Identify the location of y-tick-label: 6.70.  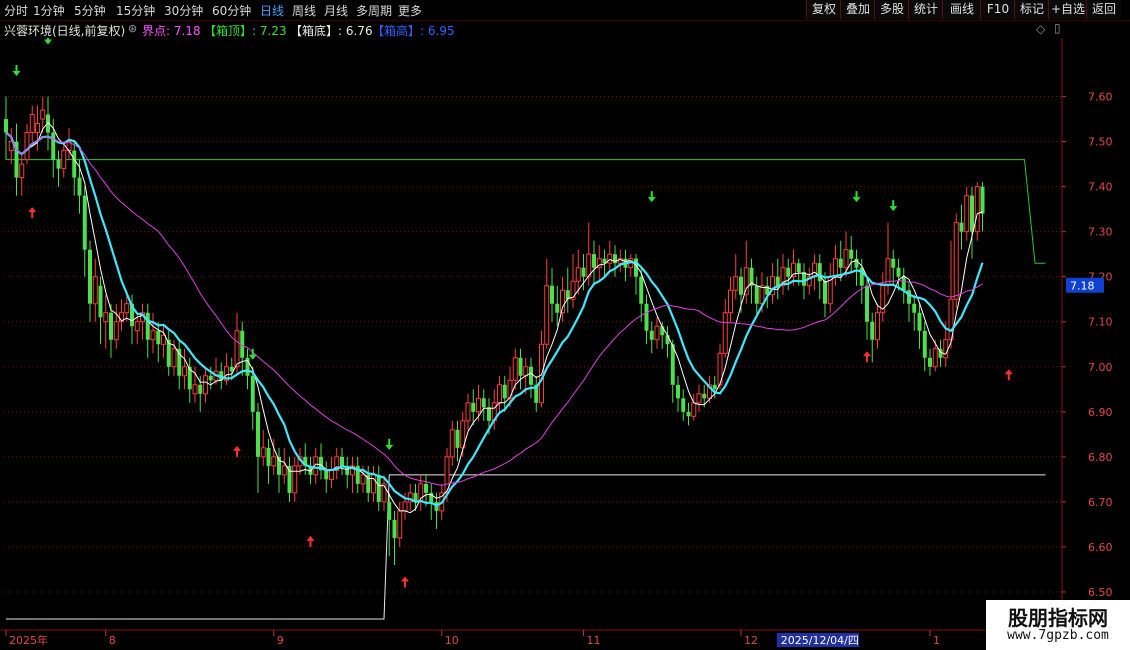
(1100, 502).